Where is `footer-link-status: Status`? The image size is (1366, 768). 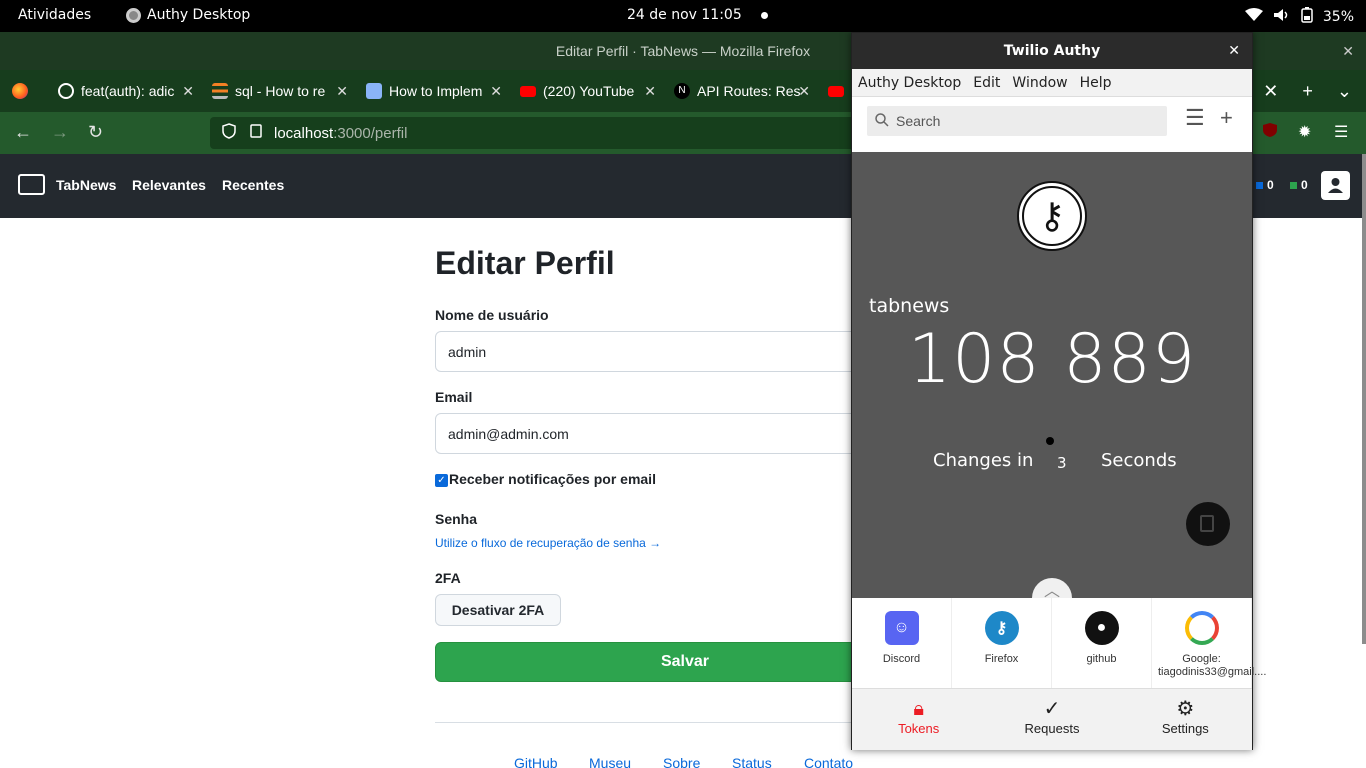
footer-link-status: Status is located at coordinates (752, 761).